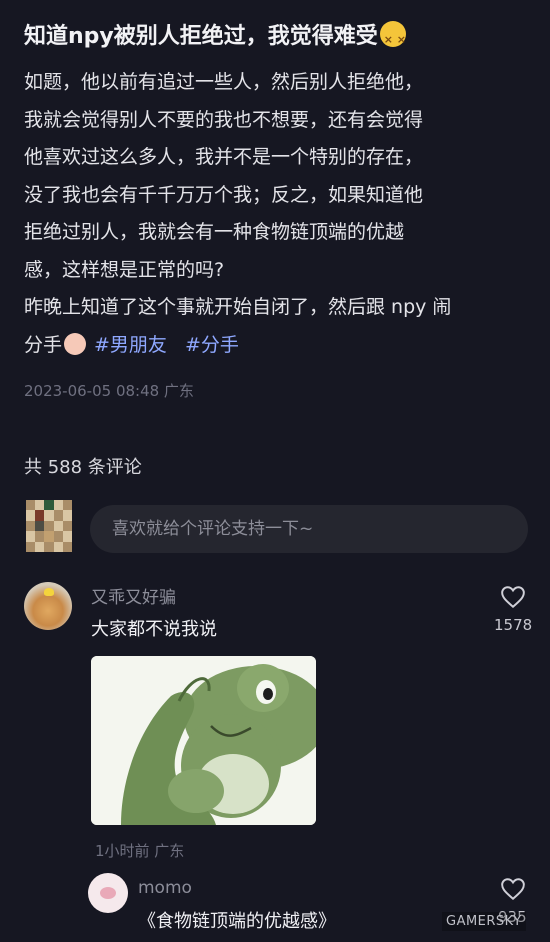 This screenshot has width=550, height=942. Describe the element at coordinates (277, 346) in the screenshot. I see `post-body-last-line: 分手 #男朋友 #分手` at that location.